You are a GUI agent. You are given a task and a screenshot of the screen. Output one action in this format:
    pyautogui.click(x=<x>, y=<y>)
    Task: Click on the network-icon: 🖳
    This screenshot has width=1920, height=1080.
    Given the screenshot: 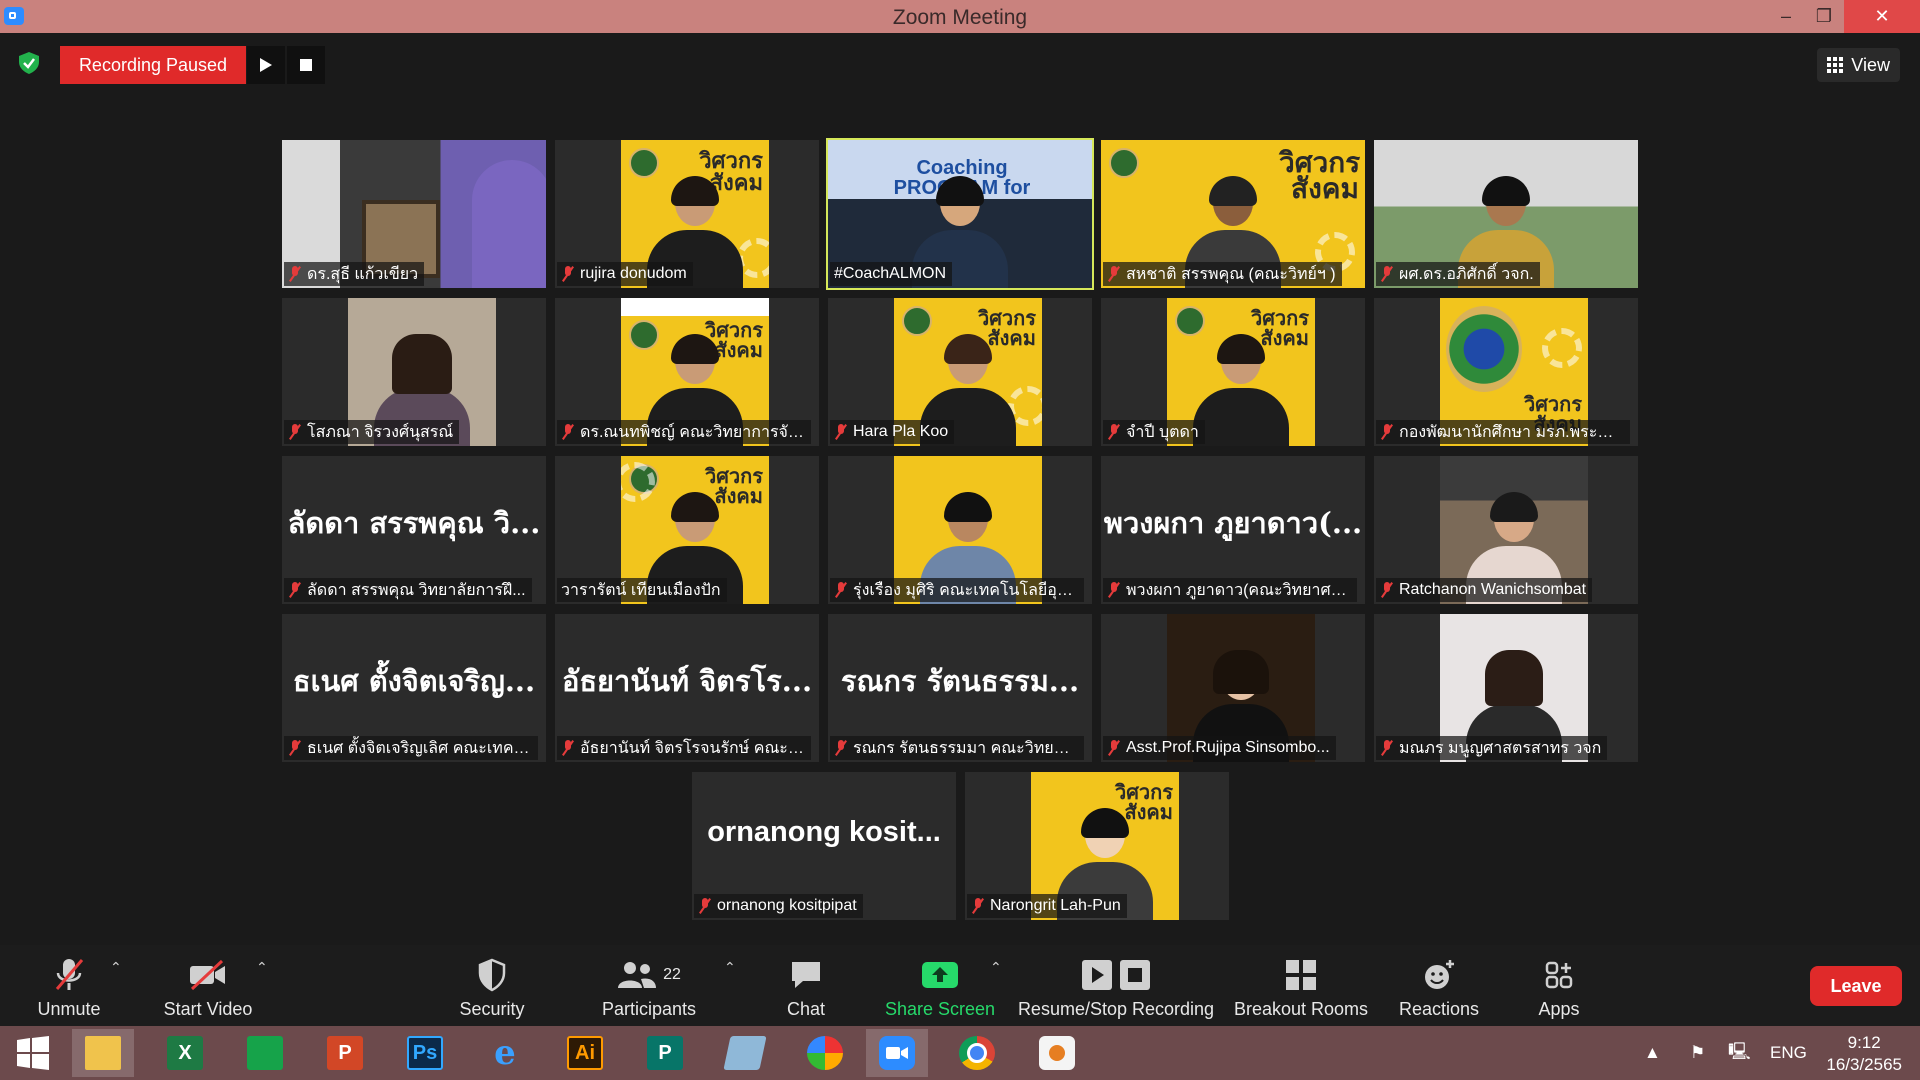 What is the action you would take?
    pyautogui.click(x=1739, y=1053)
    